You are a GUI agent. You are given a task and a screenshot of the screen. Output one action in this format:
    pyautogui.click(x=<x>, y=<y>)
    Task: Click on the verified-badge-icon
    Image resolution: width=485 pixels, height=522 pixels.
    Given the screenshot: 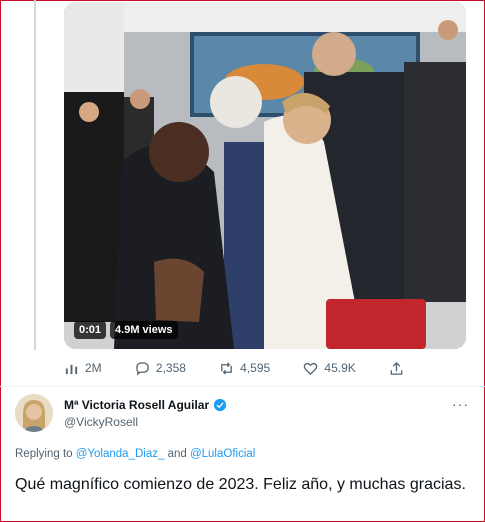 What is the action you would take?
    pyautogui.click(x=220, y=405)
    